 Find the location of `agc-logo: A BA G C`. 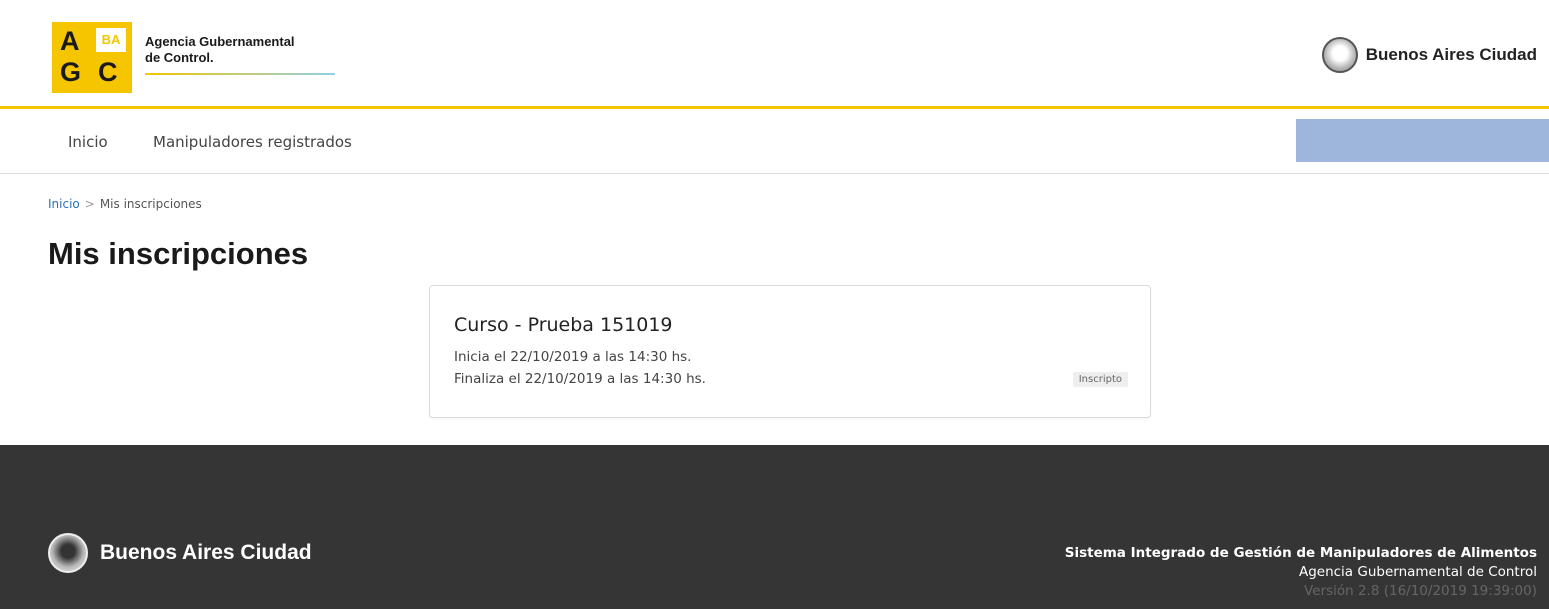

agc-logo: A BA G C is located at coordinates (92, 57).